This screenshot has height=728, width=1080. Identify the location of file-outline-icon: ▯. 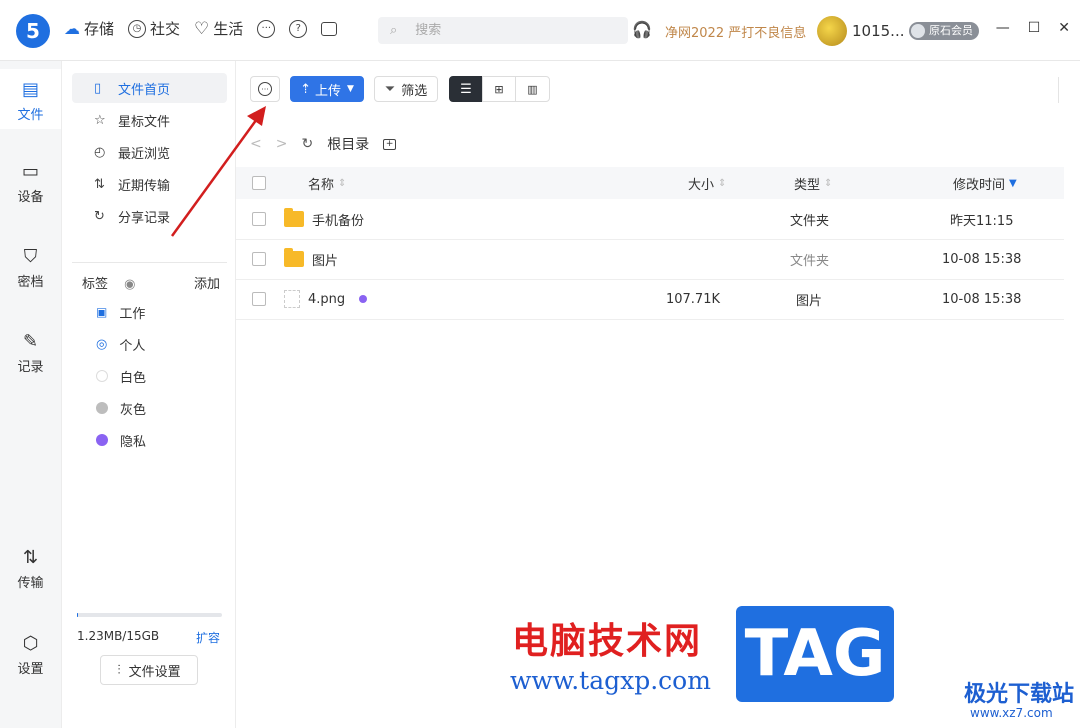
(98, 88).